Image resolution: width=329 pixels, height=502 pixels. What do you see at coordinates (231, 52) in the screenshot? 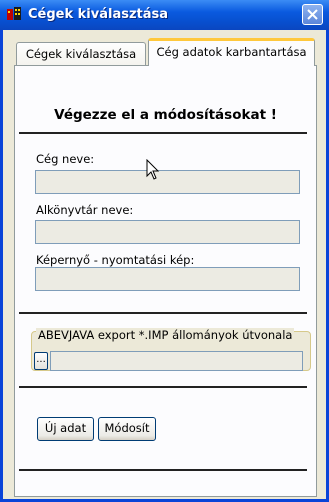
I see `tab-ceg-adatok-karbantartasa: Cég adatok karbantartása` at bounding box center [231, 52].